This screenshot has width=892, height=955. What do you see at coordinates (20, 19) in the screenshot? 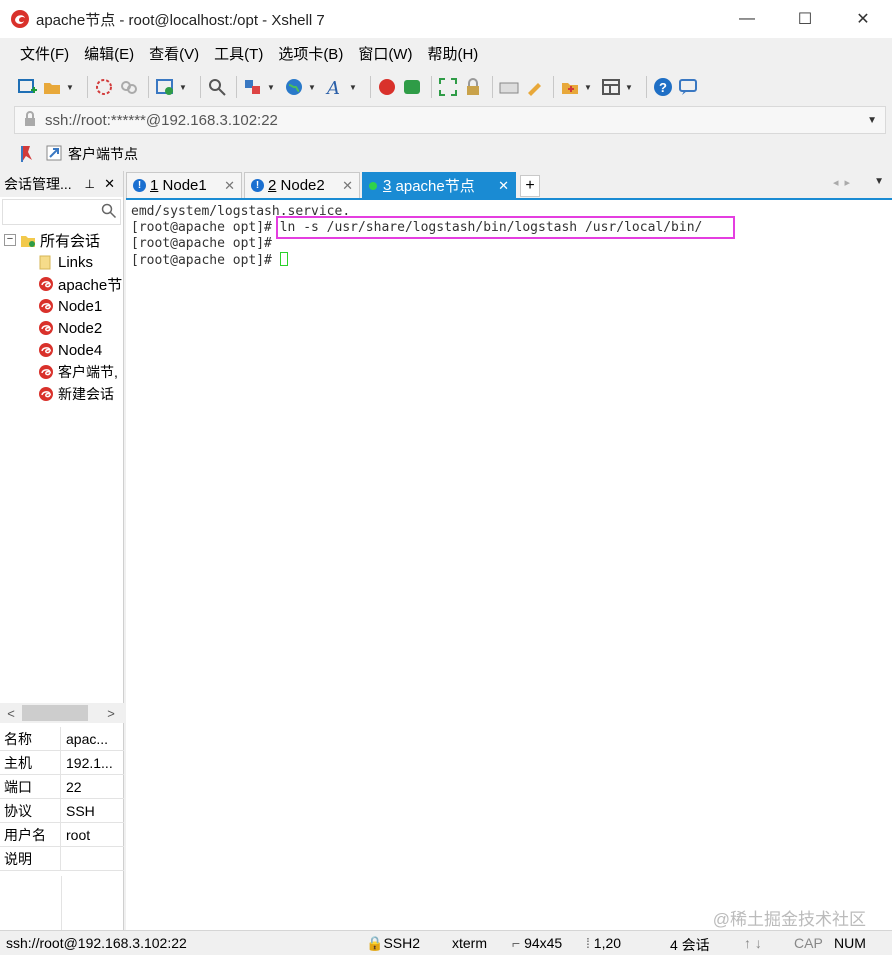
I see `xshell-logo-icon` at bounding box center [20, 19].